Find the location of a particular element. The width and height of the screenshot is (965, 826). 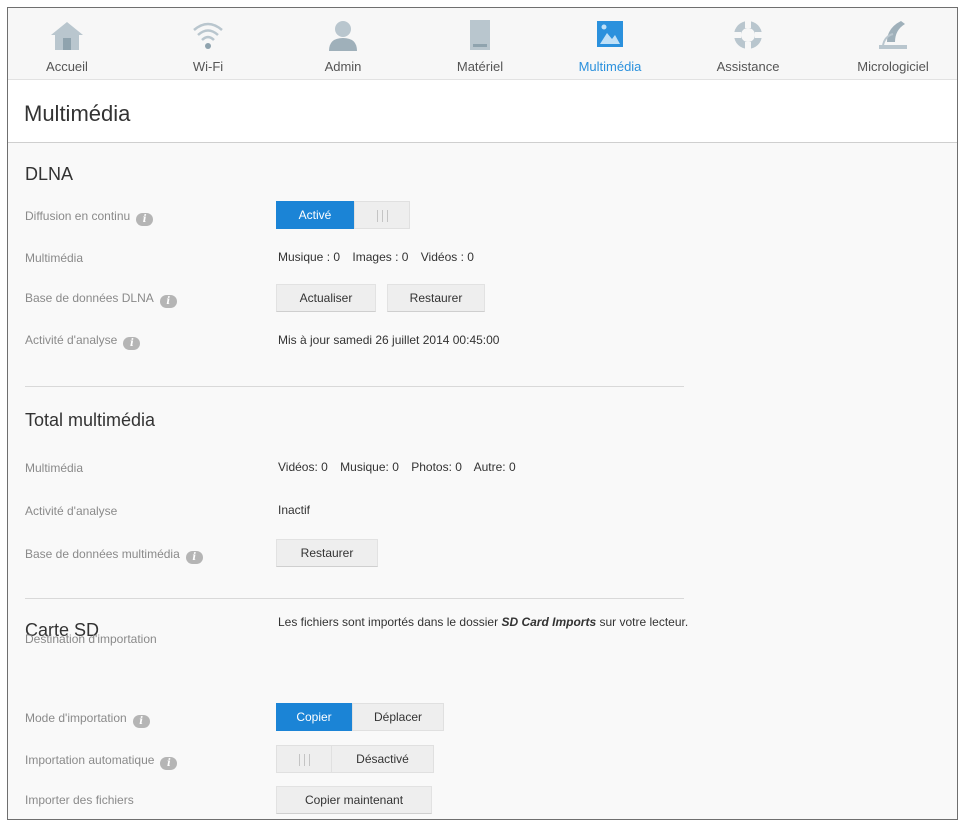

nav-materiel: Matériel is located at coordinates (480, 44).